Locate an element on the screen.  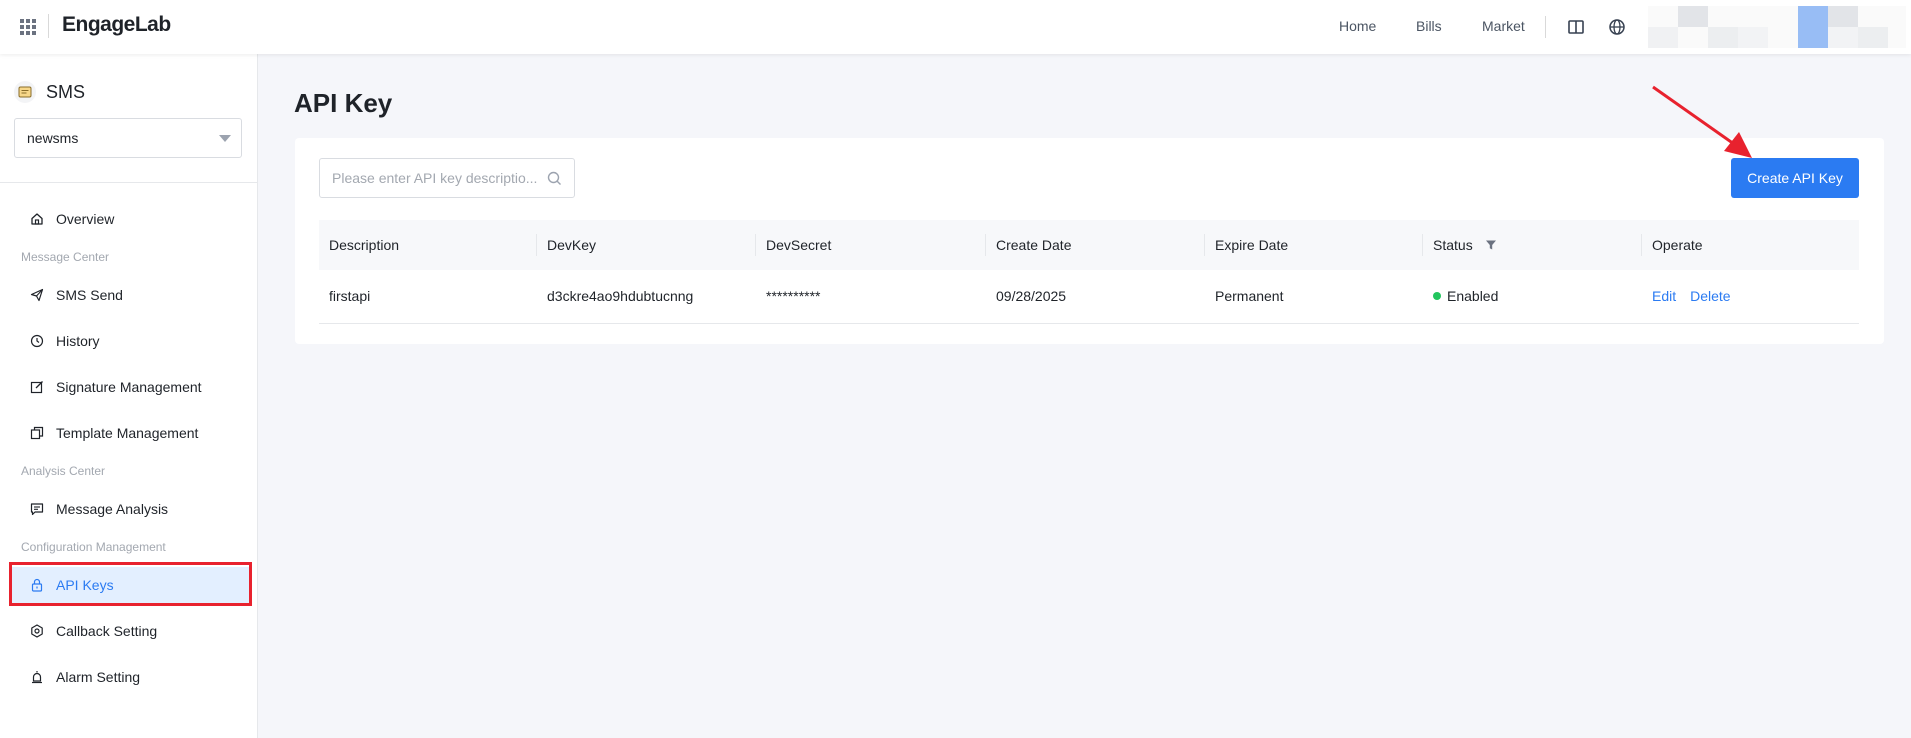
sidebar-item-label: SMS Send is located at coordinates (89, 295).